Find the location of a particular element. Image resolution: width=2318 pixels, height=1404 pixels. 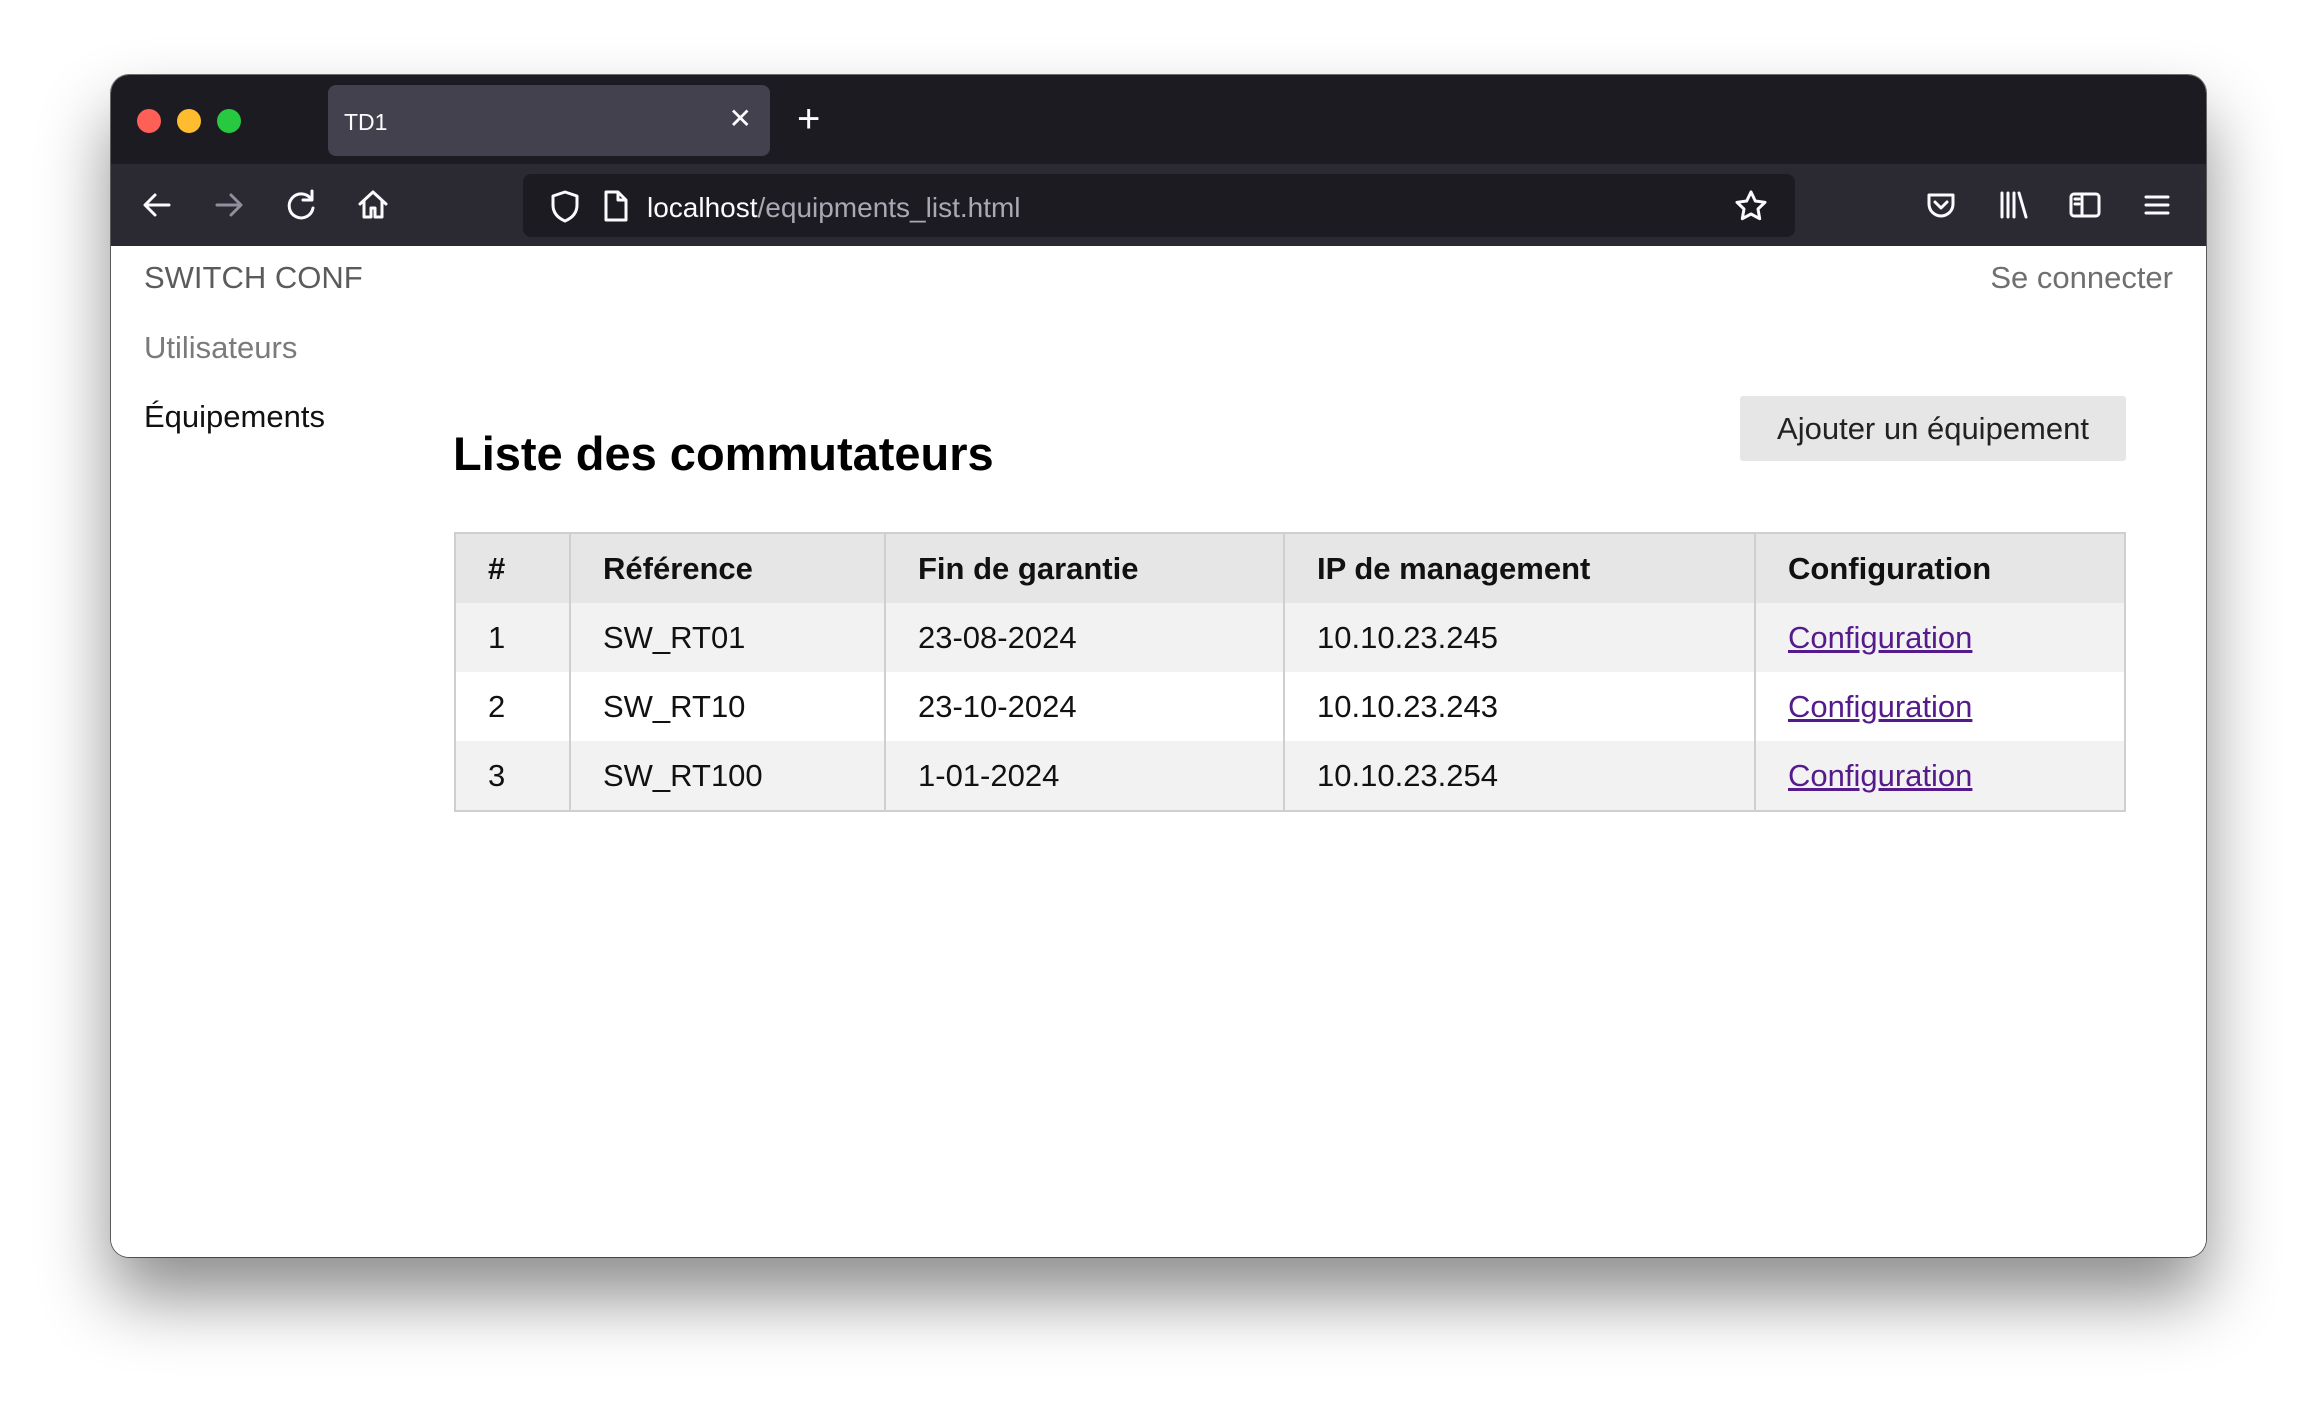

shield-icon is located at coordinates (565, 206).